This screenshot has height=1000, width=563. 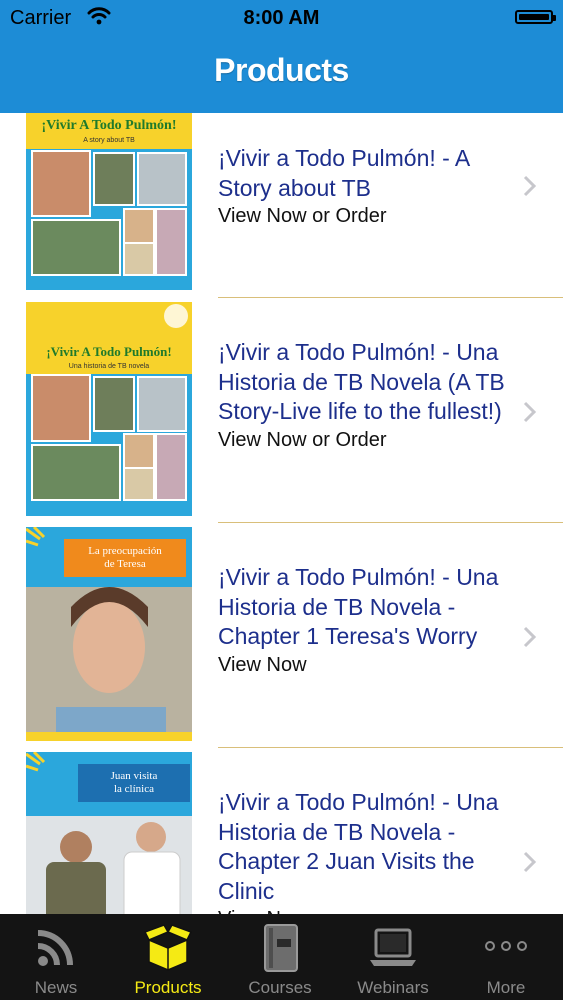 I want to click on navigation-header: Carrier 8:00 AM Products, so click(x=281, y=56).